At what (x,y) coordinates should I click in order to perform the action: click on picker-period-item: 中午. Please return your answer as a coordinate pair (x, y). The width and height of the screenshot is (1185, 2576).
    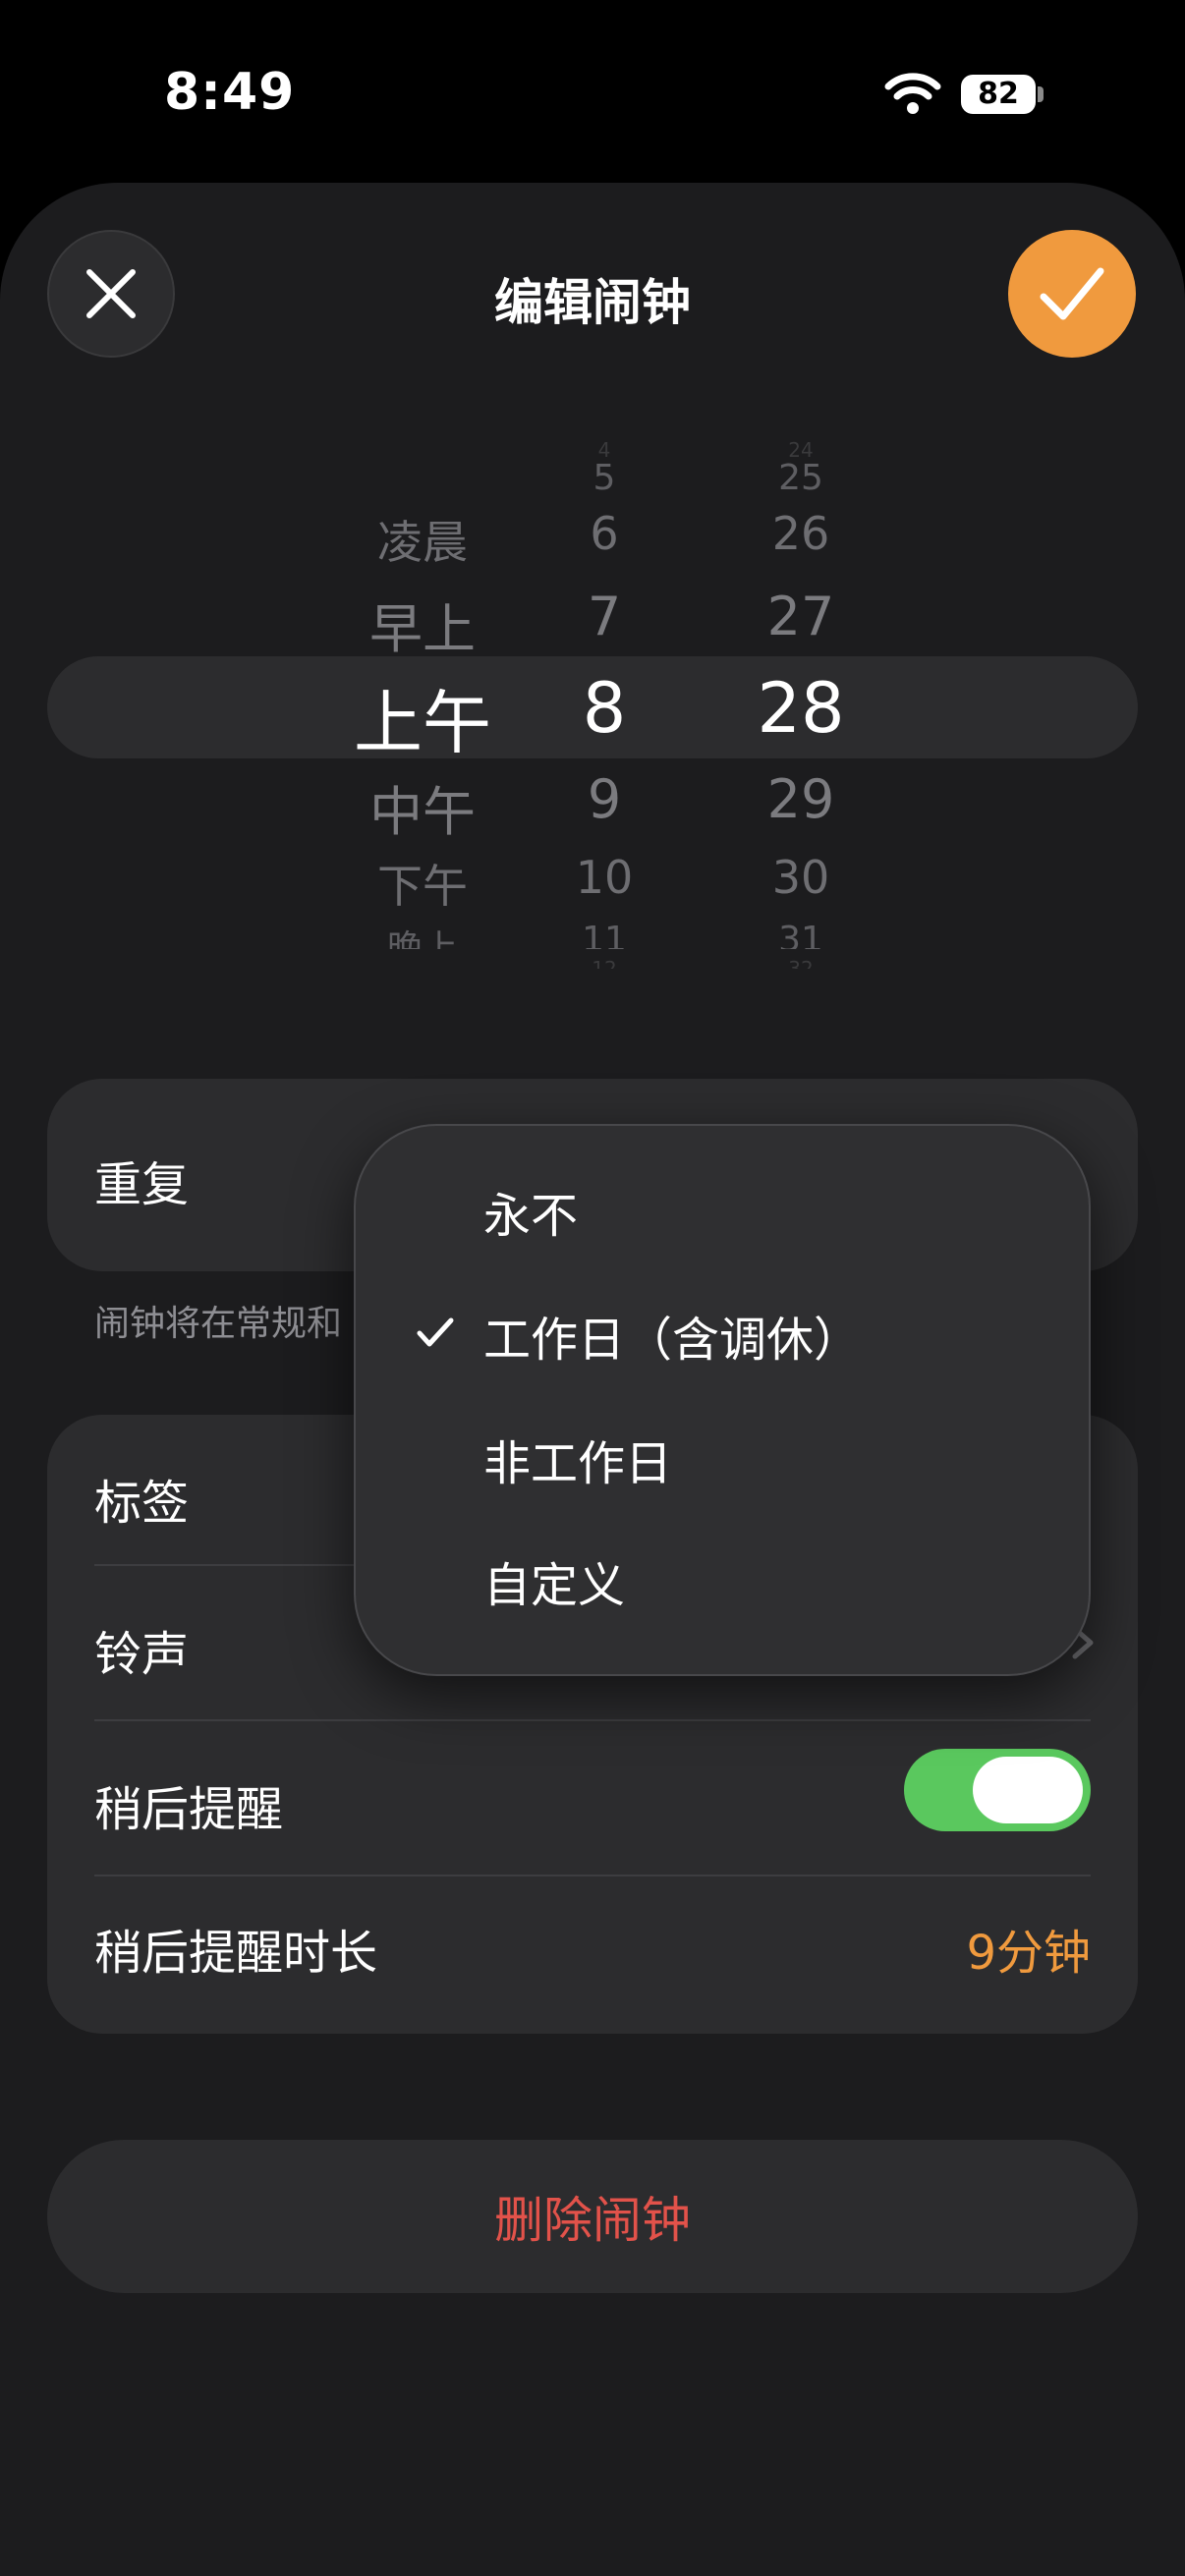
    Looking at the image, I should click on (423, 807).